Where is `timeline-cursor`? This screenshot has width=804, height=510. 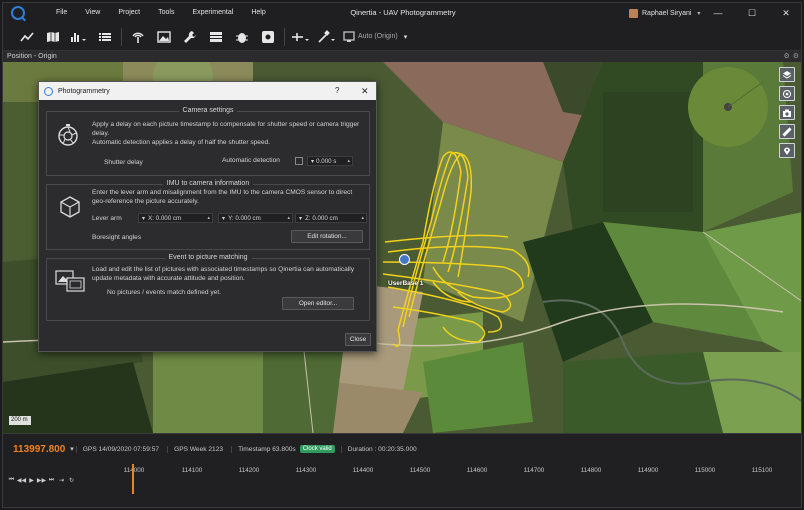 timeline-cursor is located at coordinates (133, 479).